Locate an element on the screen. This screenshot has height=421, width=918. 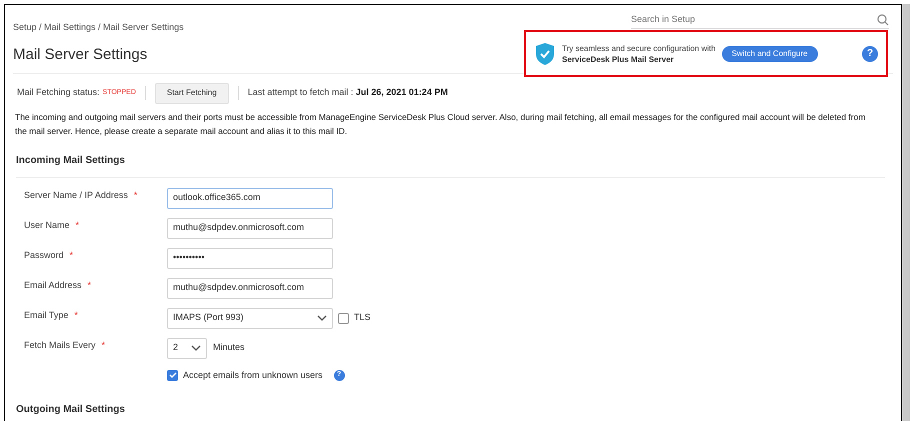
field-label: Fetch Mails Every is located at coordinates (60, 345).